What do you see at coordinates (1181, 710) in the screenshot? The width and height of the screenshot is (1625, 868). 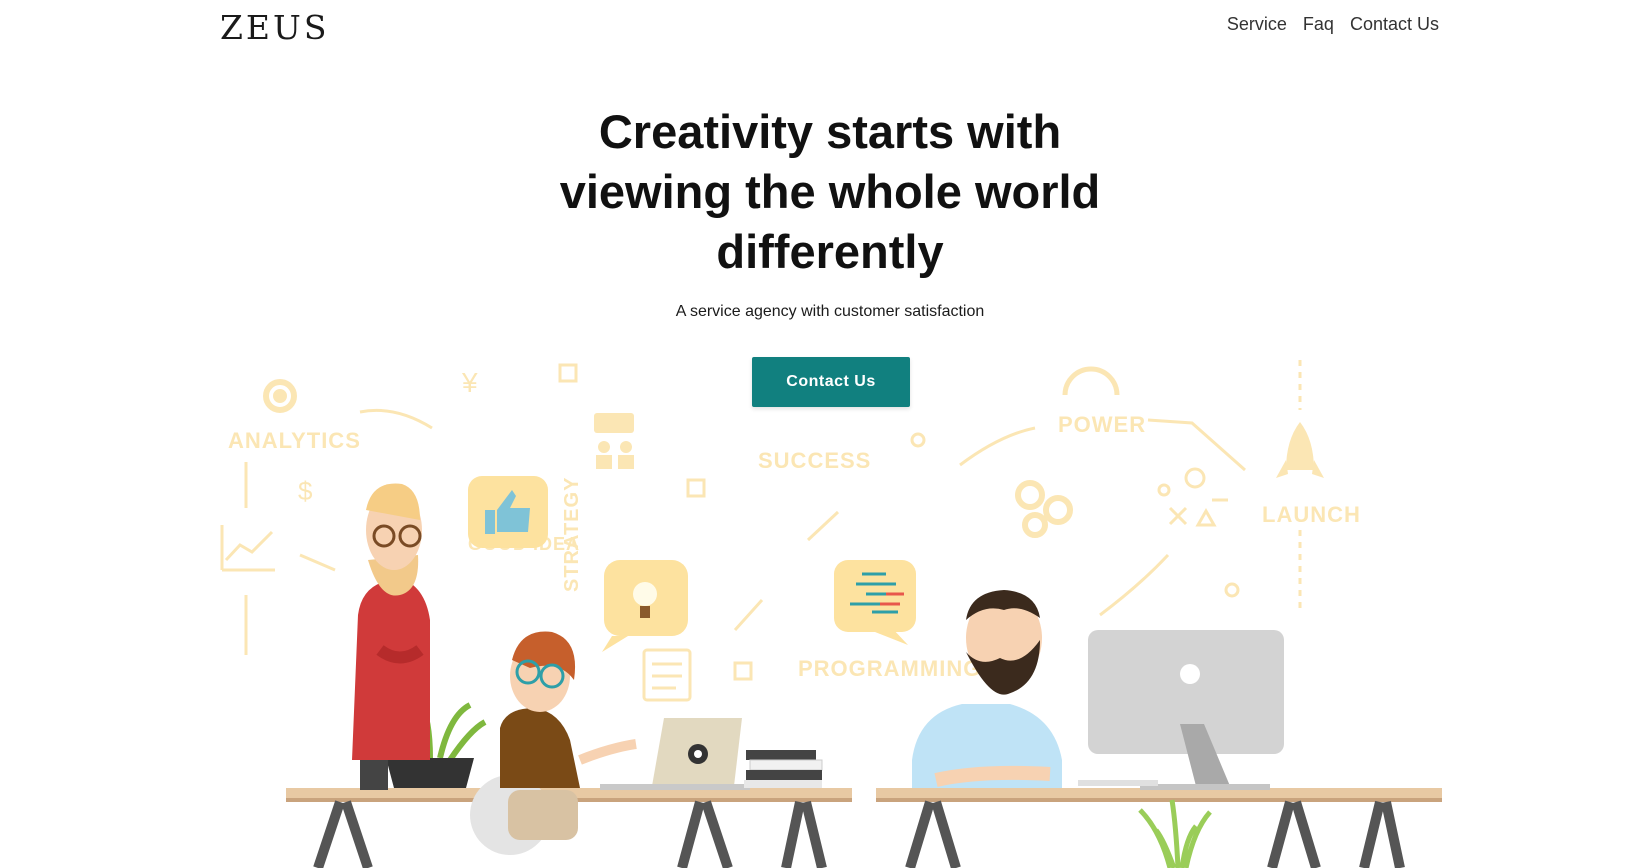 I see `desktop-monitor` at bounding box center [1181, 710].